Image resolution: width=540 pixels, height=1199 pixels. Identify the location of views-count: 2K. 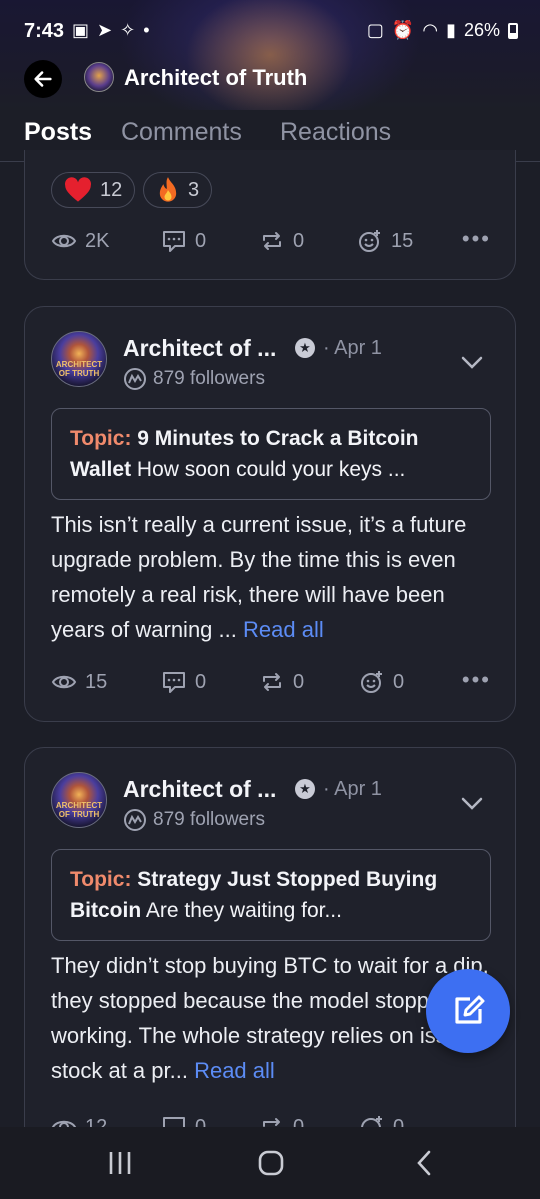
(97, 240).